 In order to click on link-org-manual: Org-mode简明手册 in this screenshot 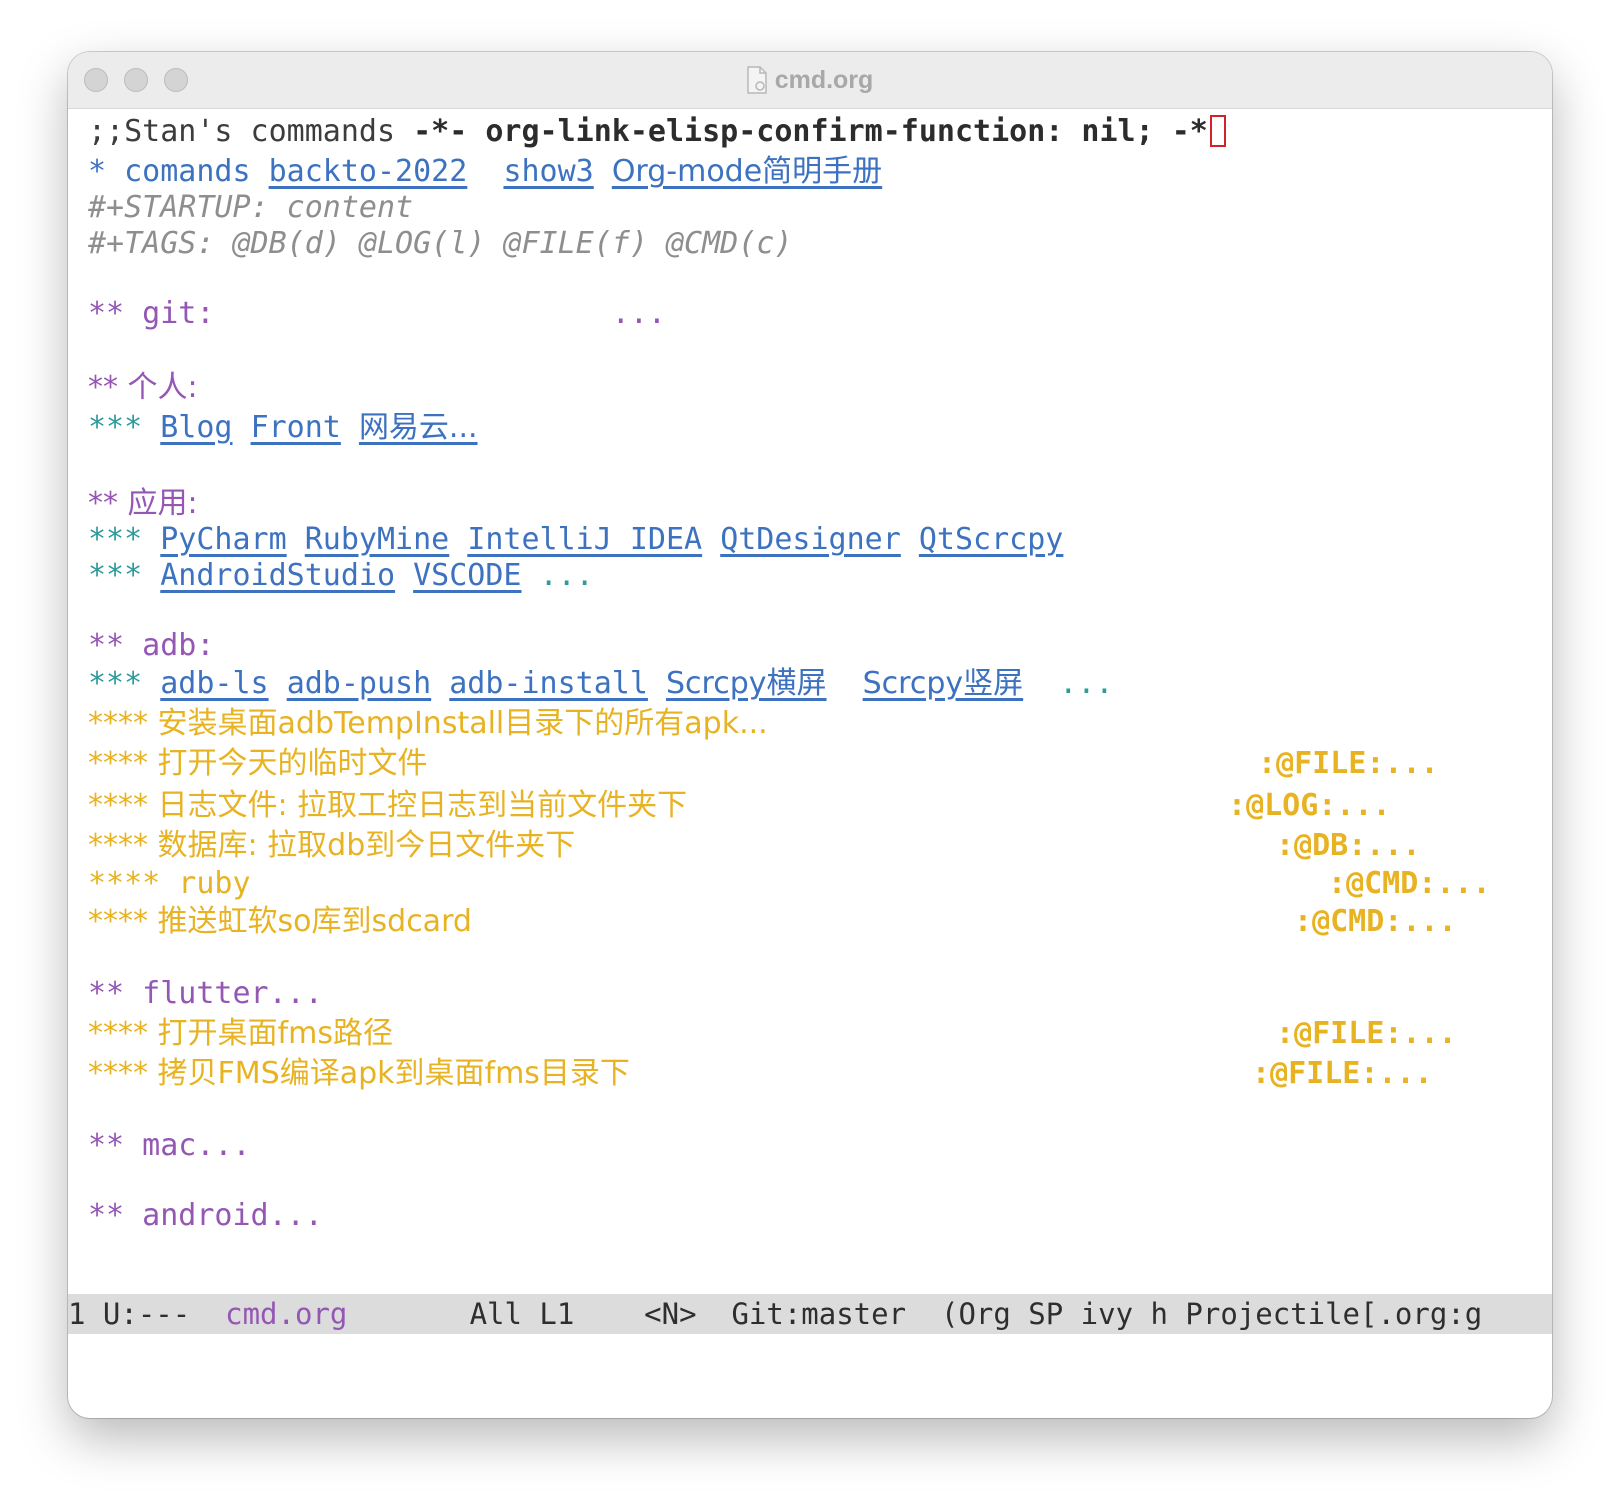, I will do `click(747, 171)`.